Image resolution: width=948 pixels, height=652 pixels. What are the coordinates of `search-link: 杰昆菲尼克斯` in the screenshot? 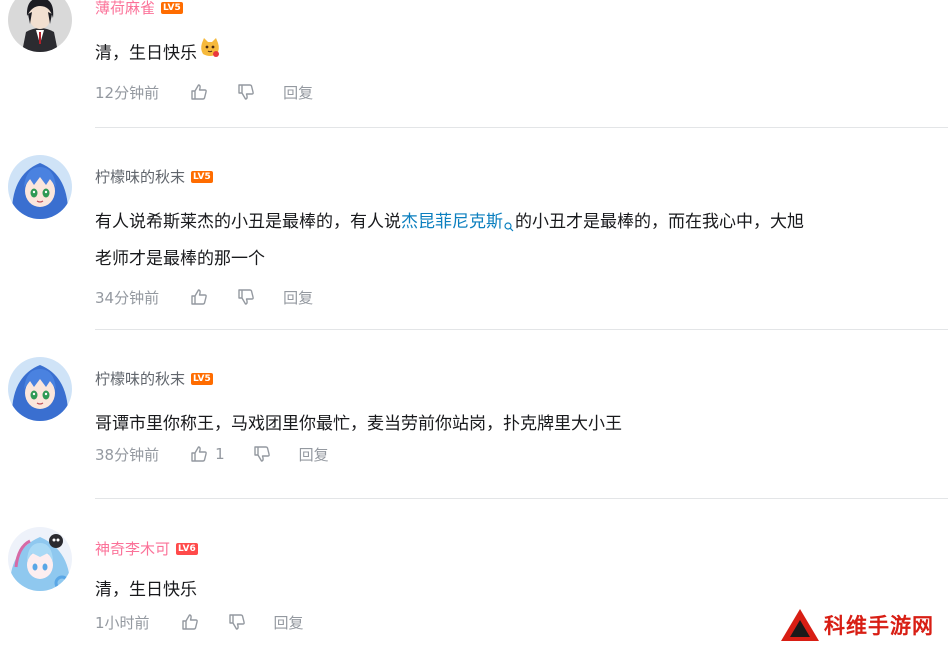 It's located at (452, 222).